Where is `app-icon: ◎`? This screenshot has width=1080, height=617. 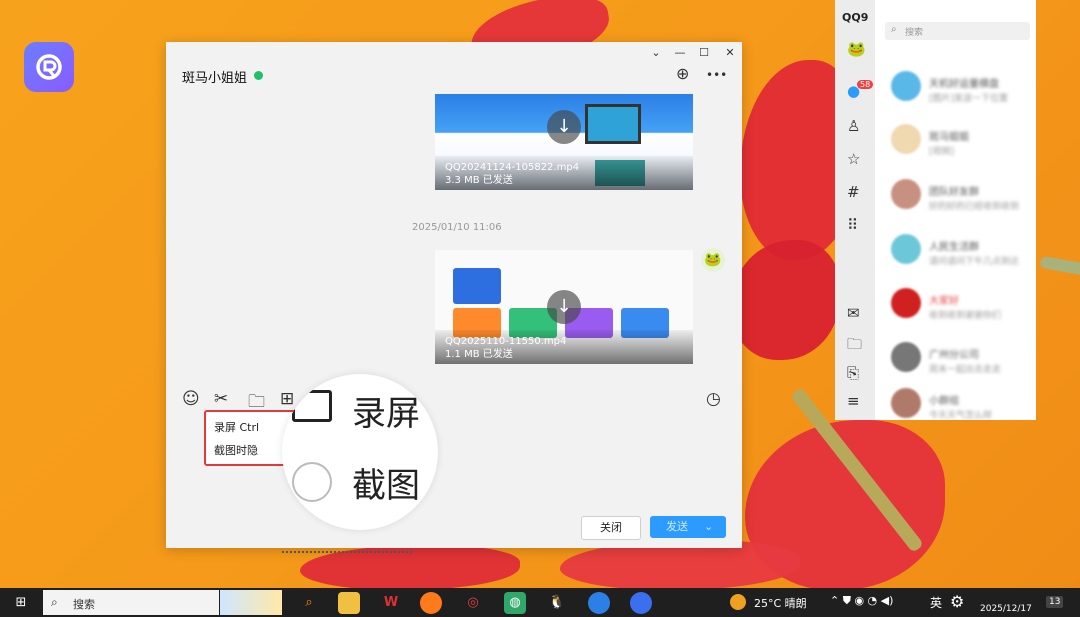
app-icon: ◎ is located at coordinates (473, 603).